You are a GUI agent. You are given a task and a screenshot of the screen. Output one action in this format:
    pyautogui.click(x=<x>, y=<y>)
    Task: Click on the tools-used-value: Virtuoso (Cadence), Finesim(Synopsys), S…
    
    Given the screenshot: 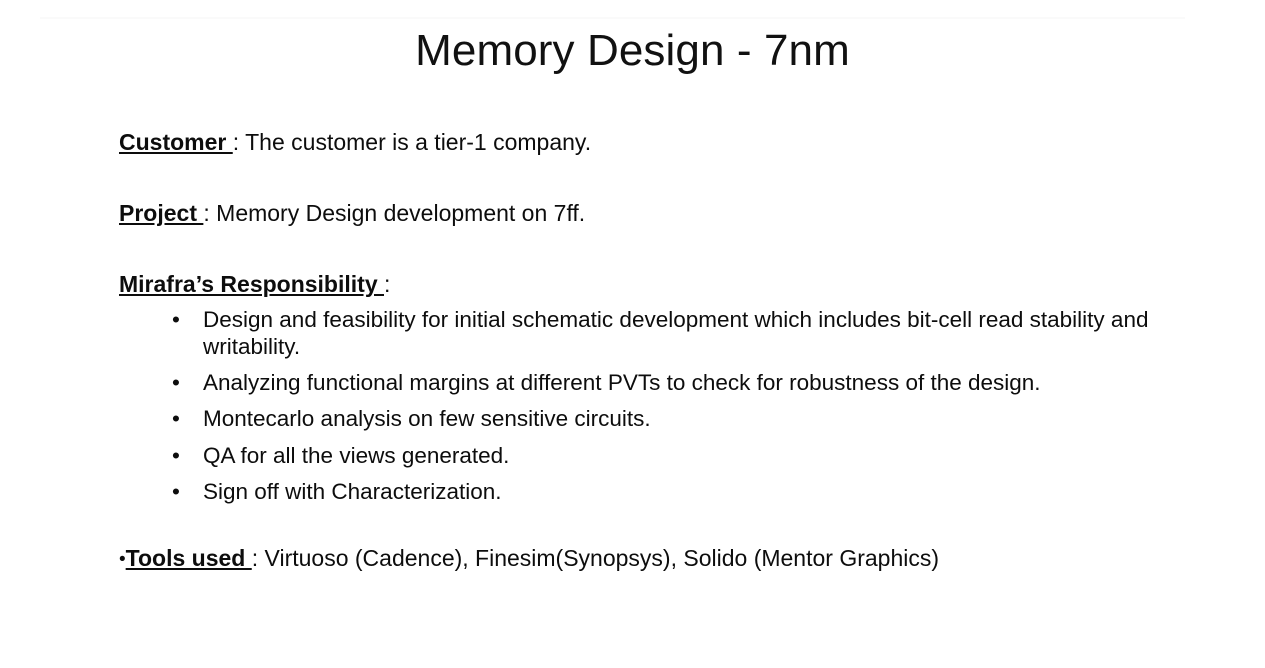 What is the action you would take?
    pyautogui.click(x=602, y=557)
    